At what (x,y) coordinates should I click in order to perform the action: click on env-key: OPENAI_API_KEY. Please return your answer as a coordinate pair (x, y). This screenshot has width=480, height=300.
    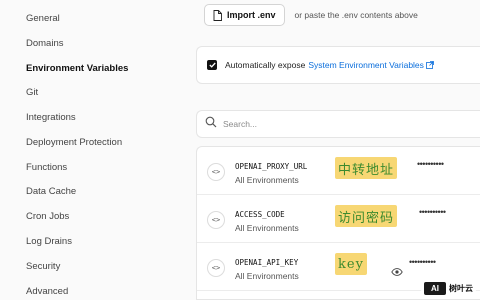
    Looking at the image, I should click on (267, 262).